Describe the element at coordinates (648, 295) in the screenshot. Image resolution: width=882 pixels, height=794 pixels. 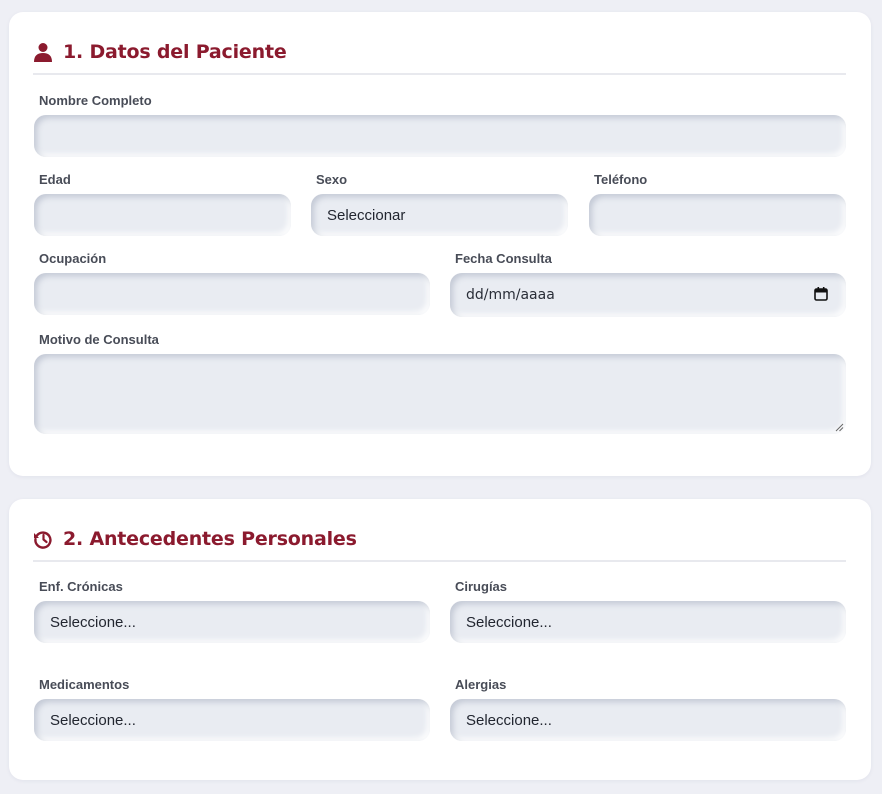
I see `fecha-input: dd/mm/aaaa` at that location.